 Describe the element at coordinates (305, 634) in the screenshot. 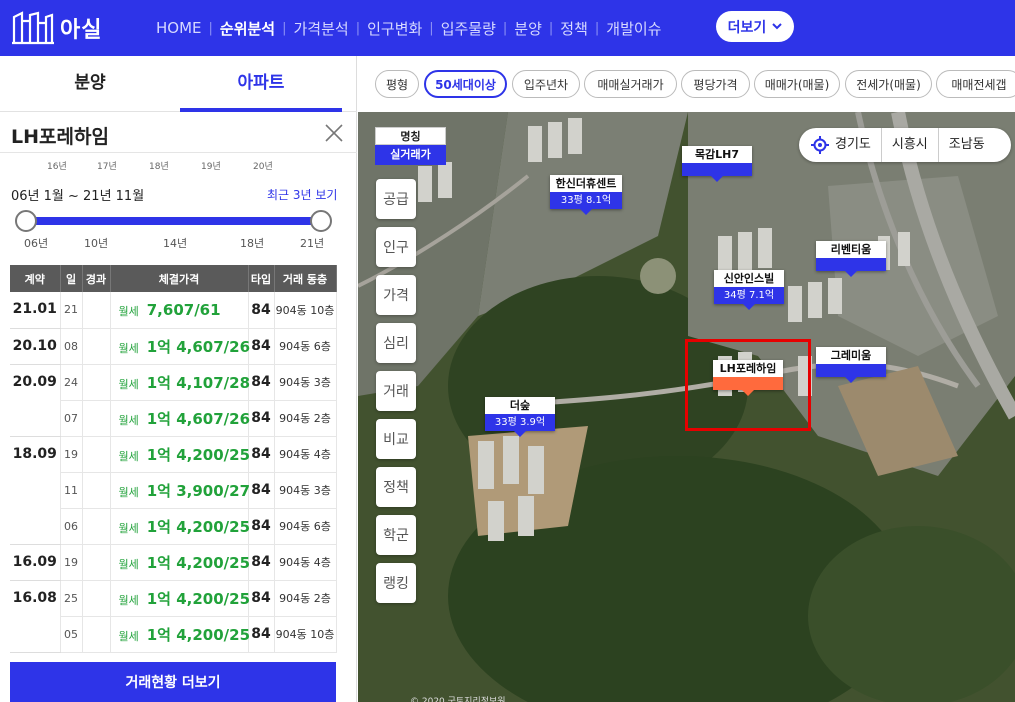

I see `building-floor: 904동 10층` at that location.